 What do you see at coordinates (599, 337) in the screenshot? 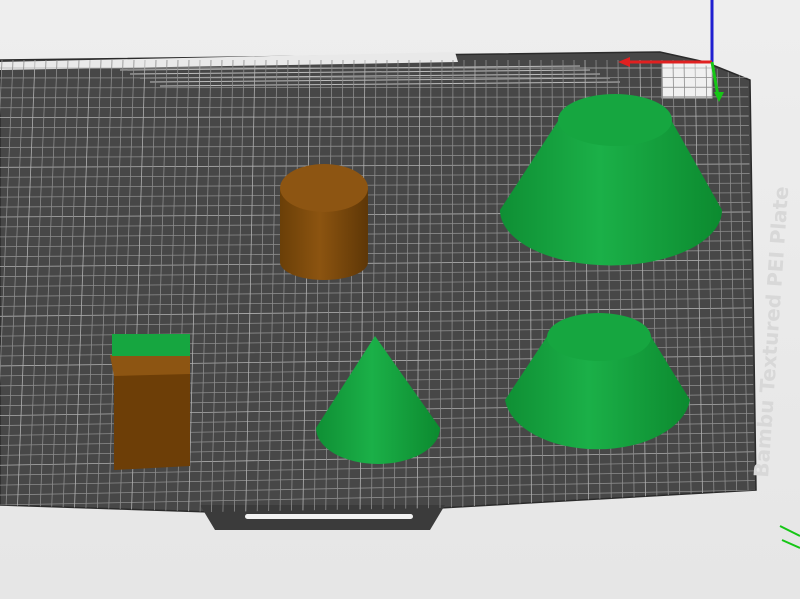
I see `truncated-cone-small-top` at bounding box center [599, 337].